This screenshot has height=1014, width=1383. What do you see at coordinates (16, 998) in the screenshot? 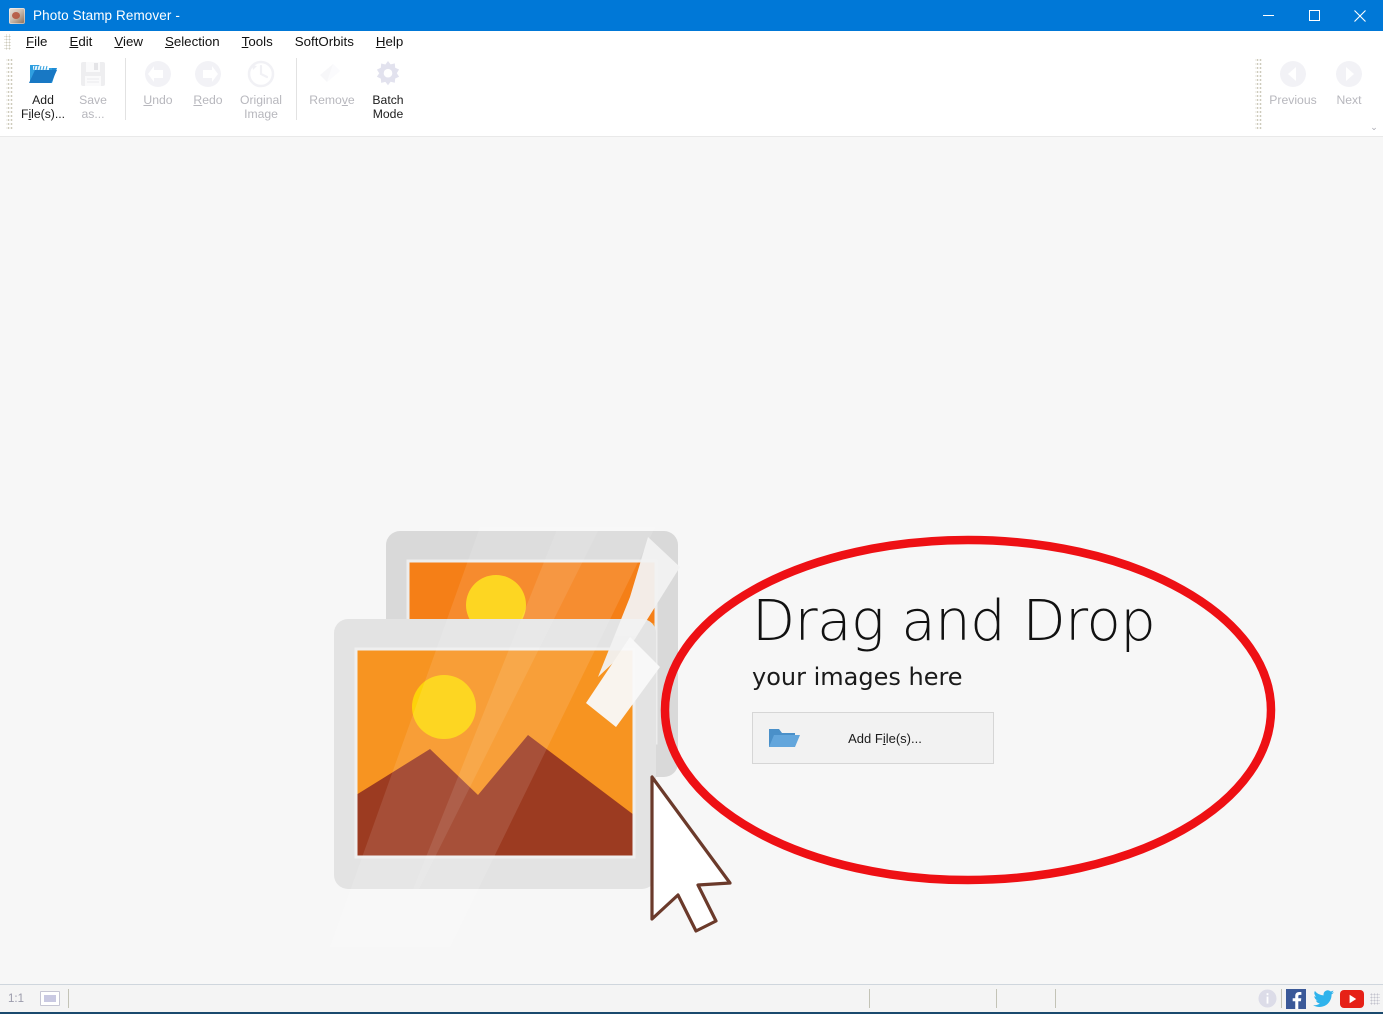
I see `status-zoom-level: 1:1` at bounding box center [16, 998].